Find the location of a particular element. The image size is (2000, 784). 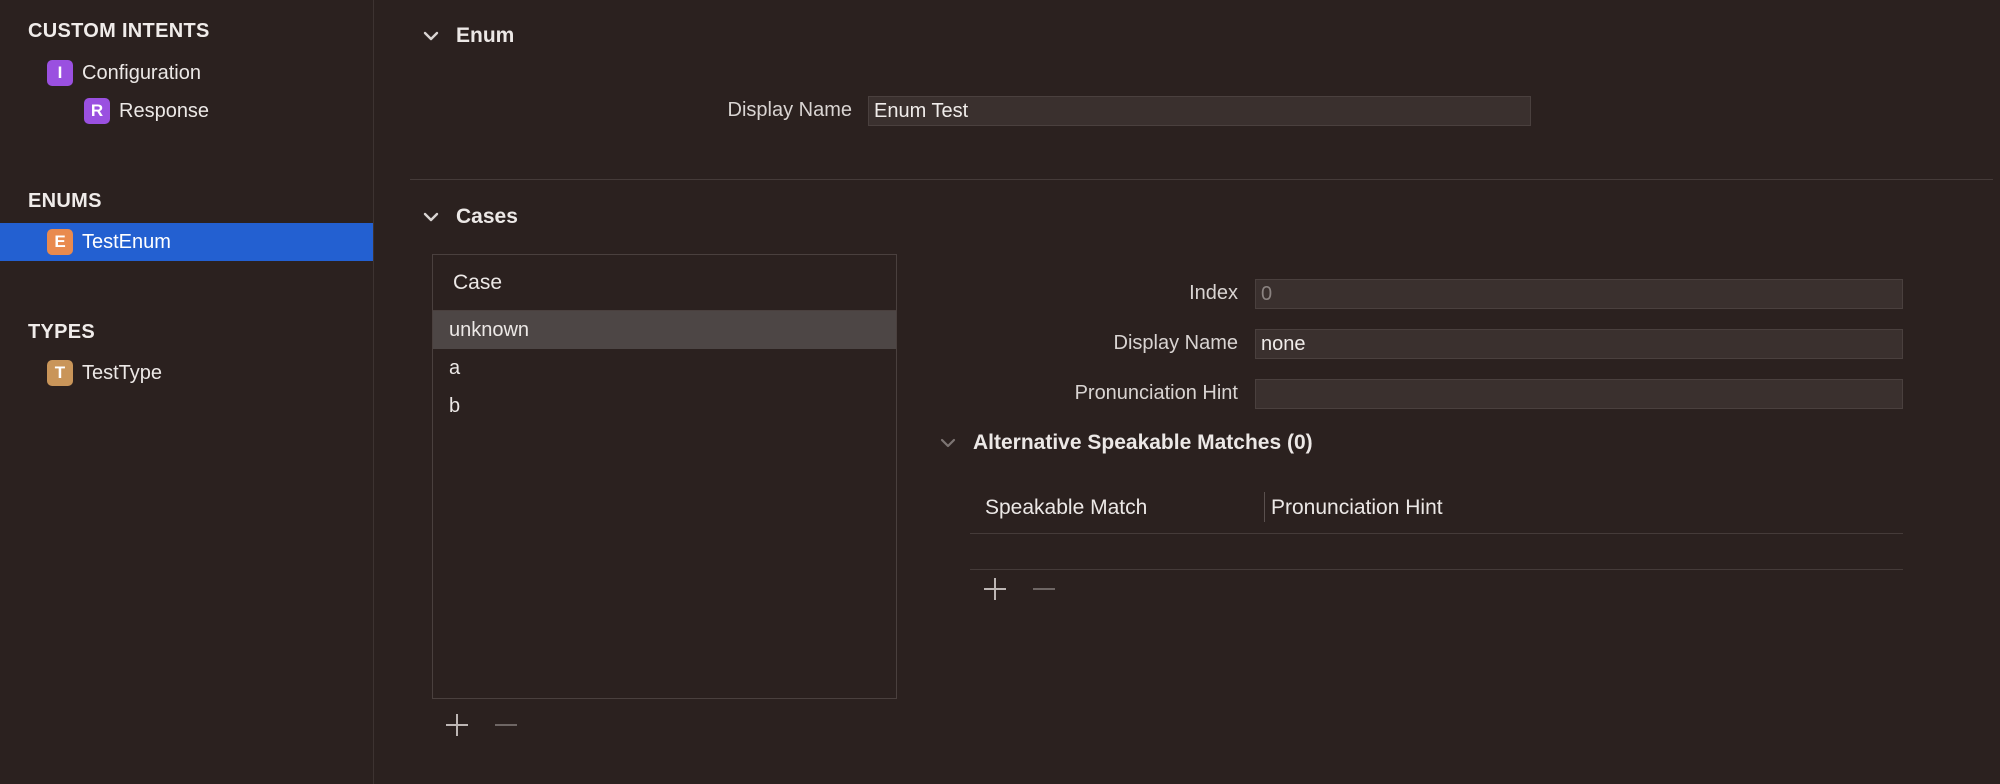

sidebar-item-testenum: E TestEnum is located at coordinates (186, 242).